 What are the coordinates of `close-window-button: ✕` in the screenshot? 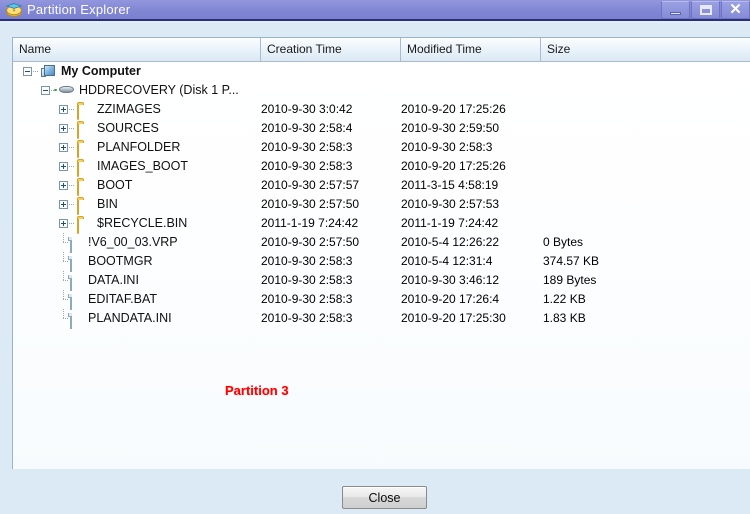 It's located at (735, 10).